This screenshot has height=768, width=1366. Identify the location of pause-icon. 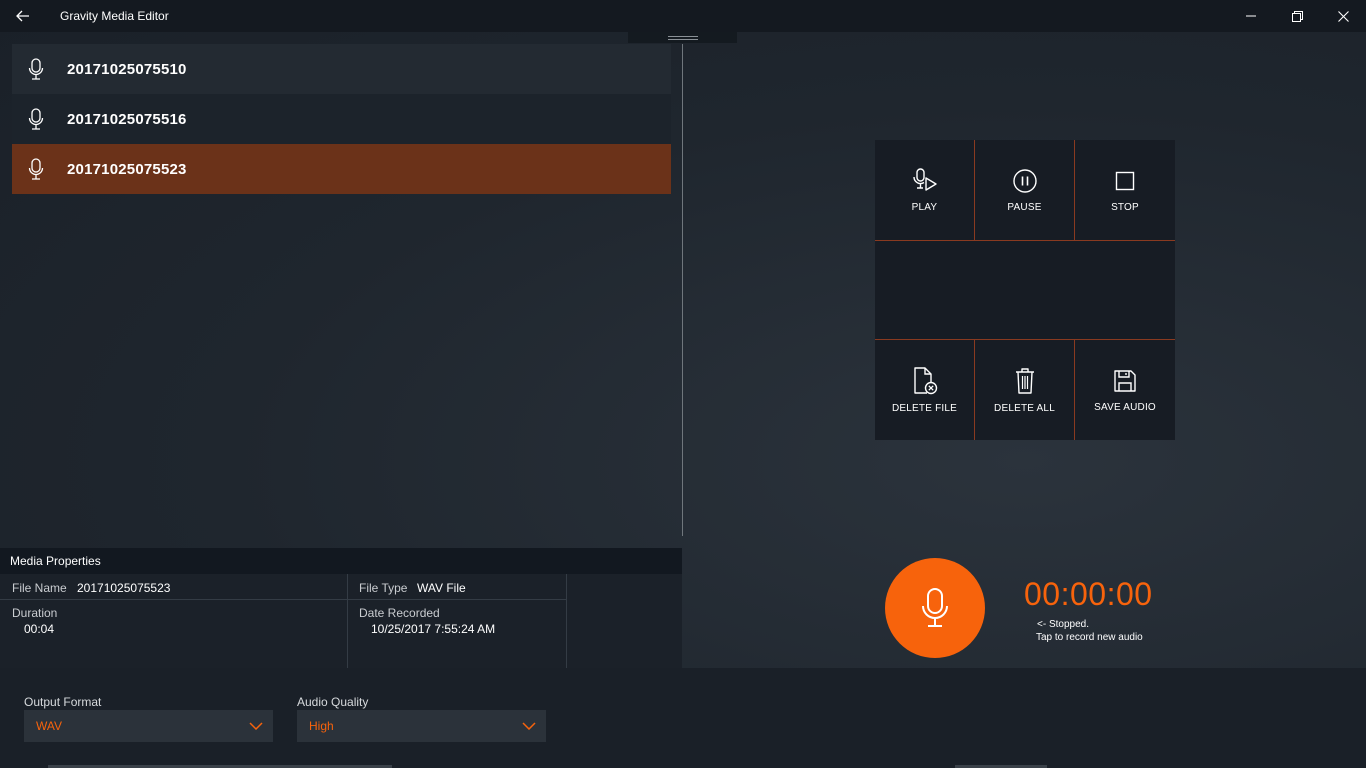
(1024, 180).